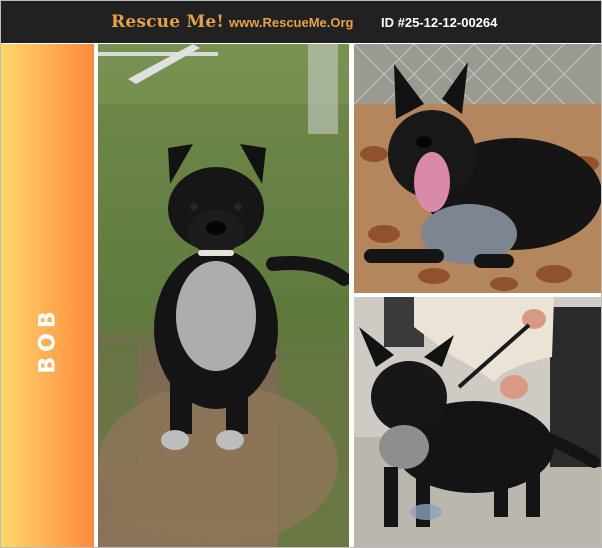 This screenshot has width=602, height=548. Describe the element at coordinates (167, 22) in the screenshot. I see `brand-logo-text: Rescue Me!` at that location.